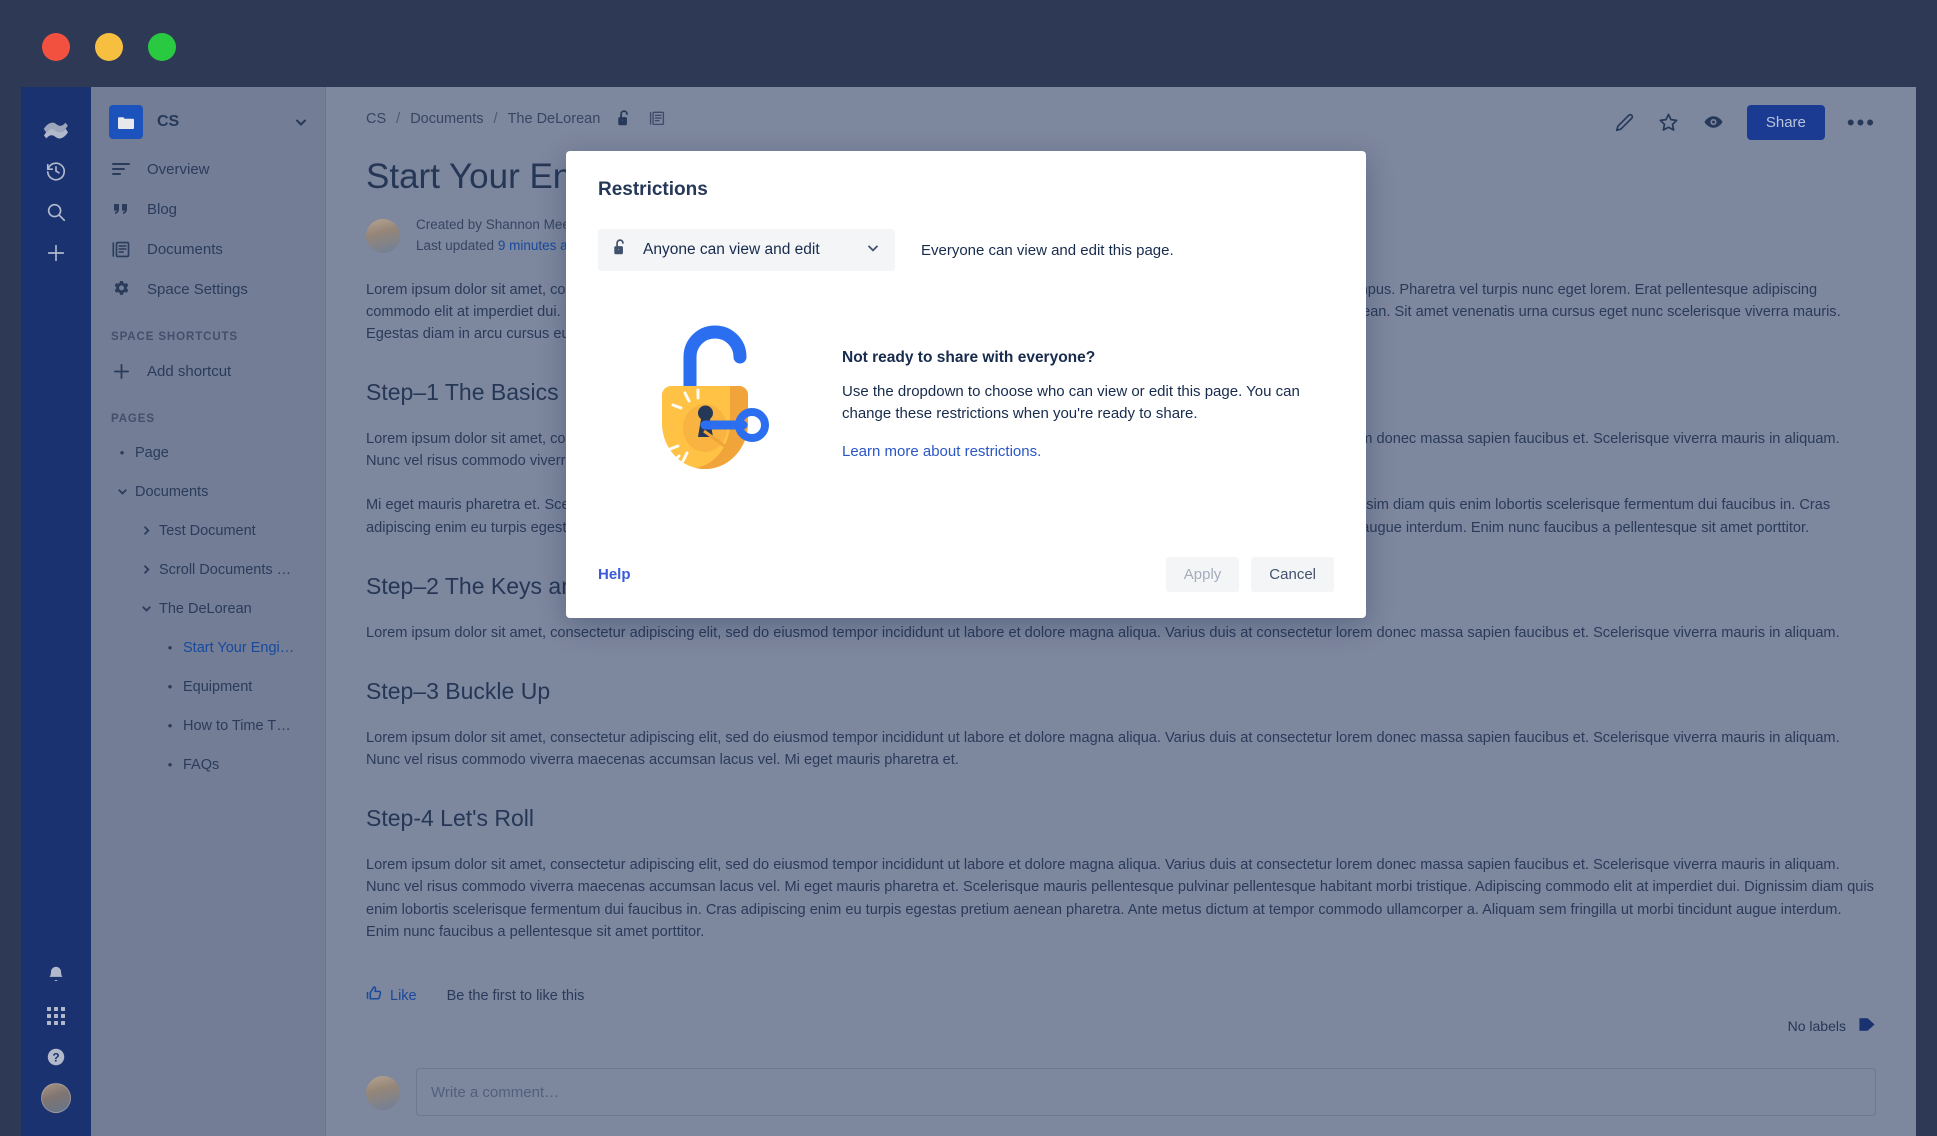 This screenshot has height=1136, width=1937. I want to click on page-tree-item: Documents, so click(208, 491).